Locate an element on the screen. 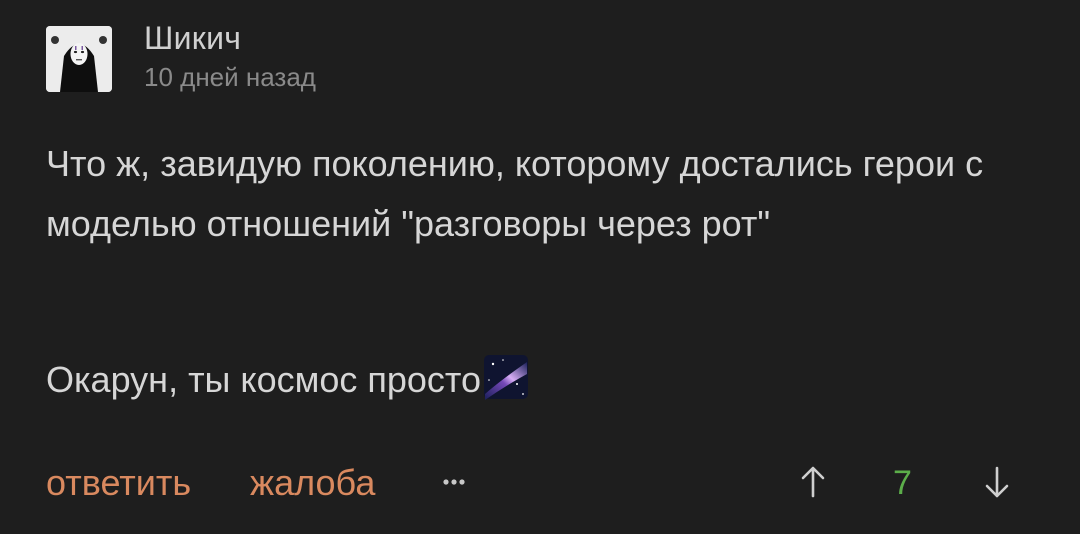  username: Шикич is located at coordinates (192, 38).